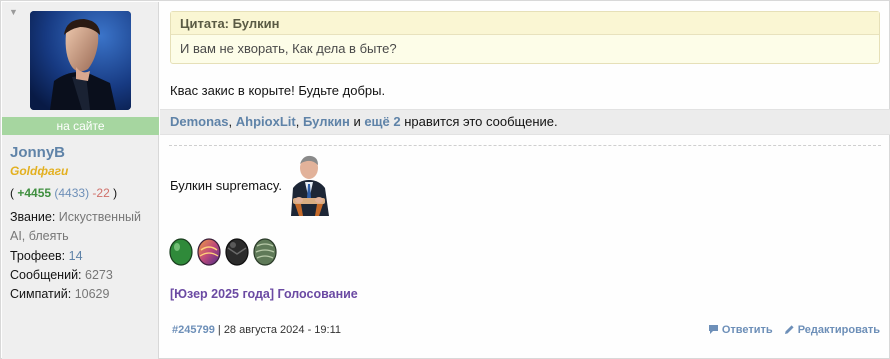 The width and height of the screenshot is (890, 359). I want to click on signature-text: Булкин supremacy., so click(226, 185).